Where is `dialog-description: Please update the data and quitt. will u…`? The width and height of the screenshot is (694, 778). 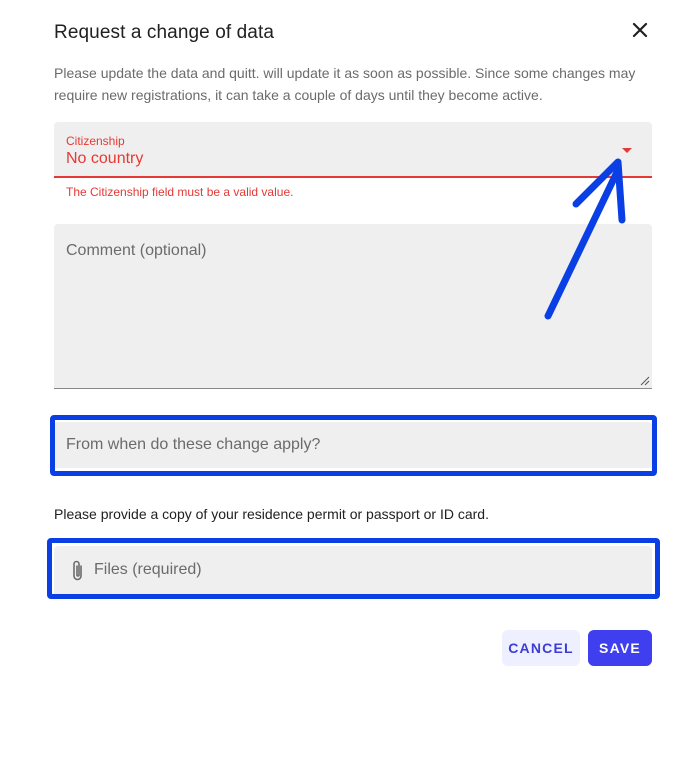
dialog-description: Please update the data and quitt. will u… is located at coordinates (345, 84).